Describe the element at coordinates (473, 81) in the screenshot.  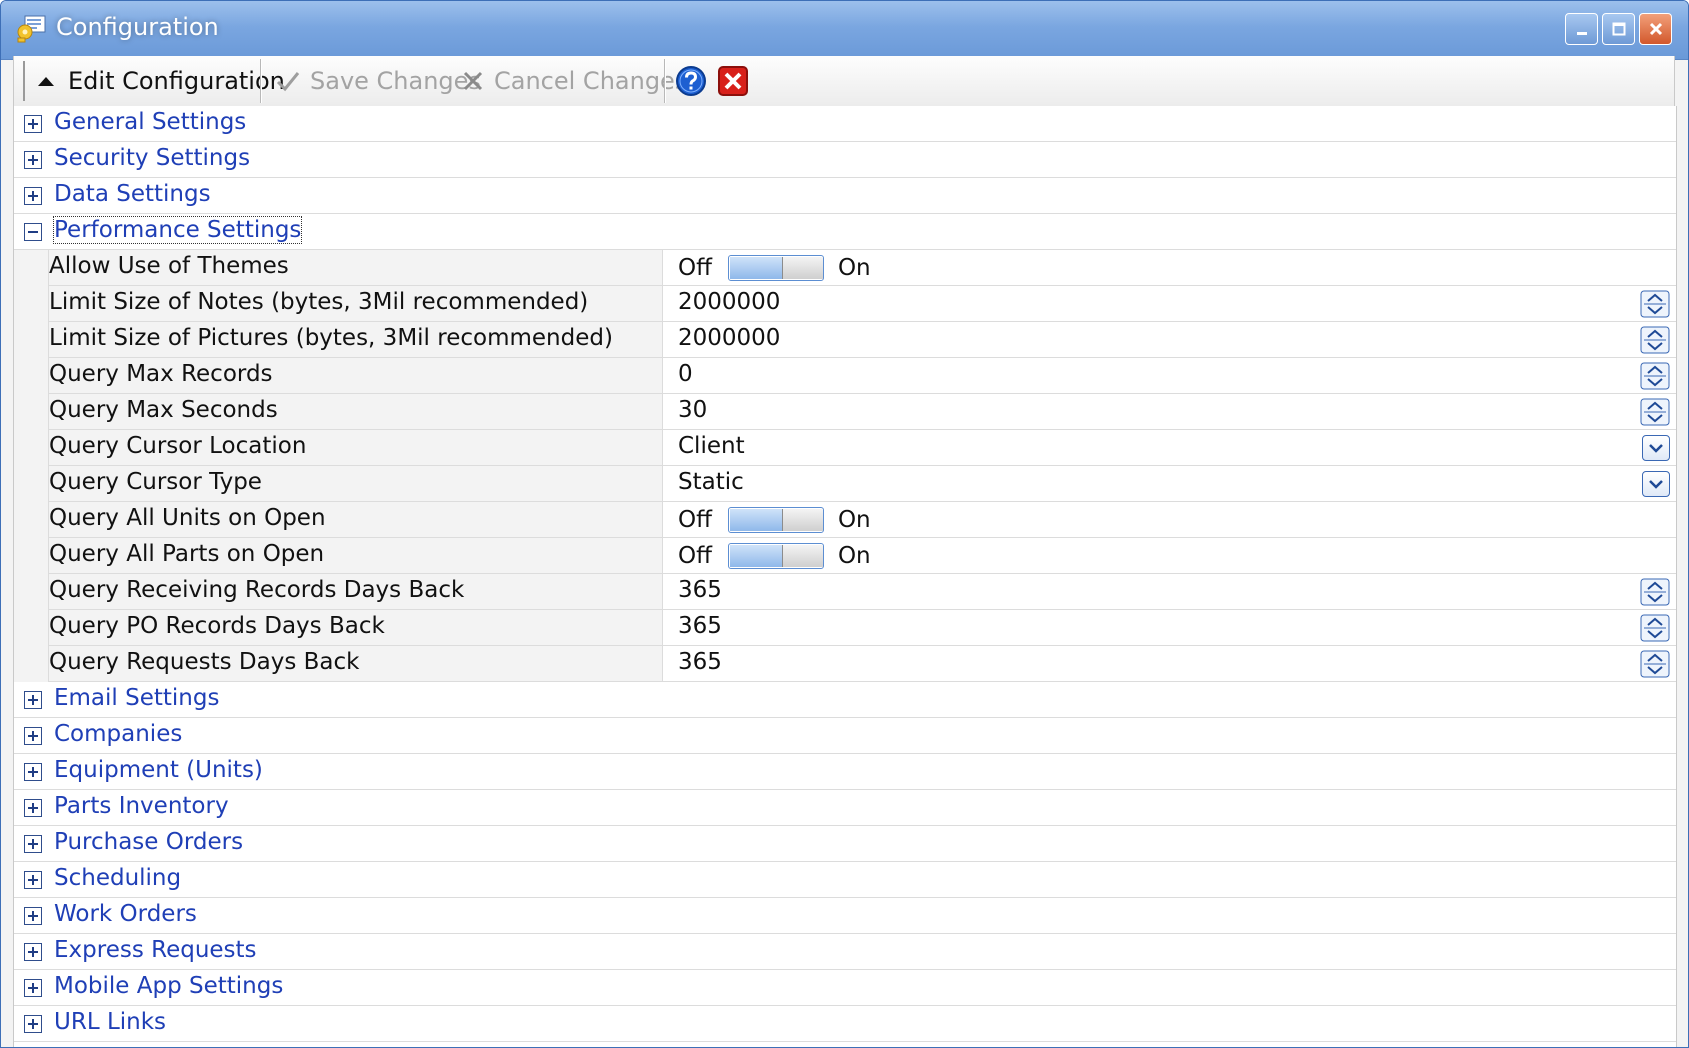
I see `x-icon` at that location.